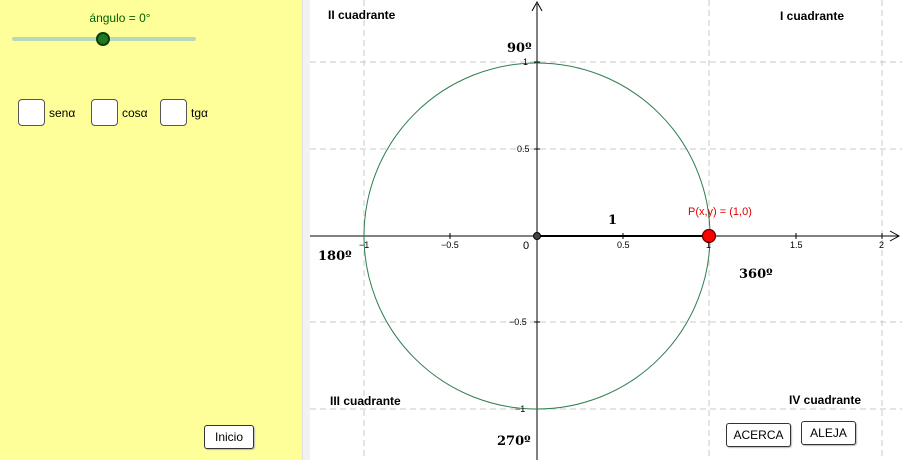  Describe the element at coordinates (720, 212) in the screenshot. I see `point-p-label: P(x,y) = (1,0)` at that location.